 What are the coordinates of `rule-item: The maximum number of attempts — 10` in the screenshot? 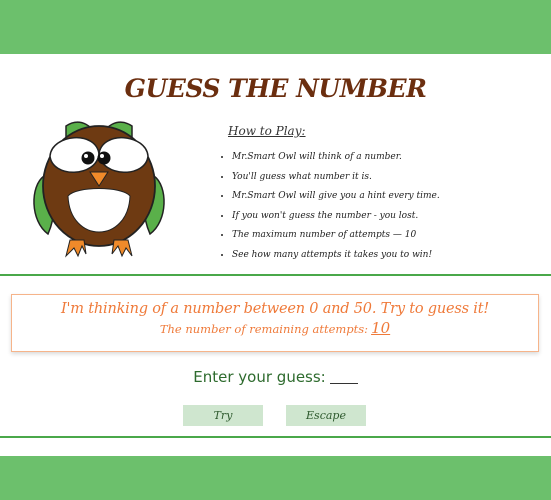 It's located at (336, 236).